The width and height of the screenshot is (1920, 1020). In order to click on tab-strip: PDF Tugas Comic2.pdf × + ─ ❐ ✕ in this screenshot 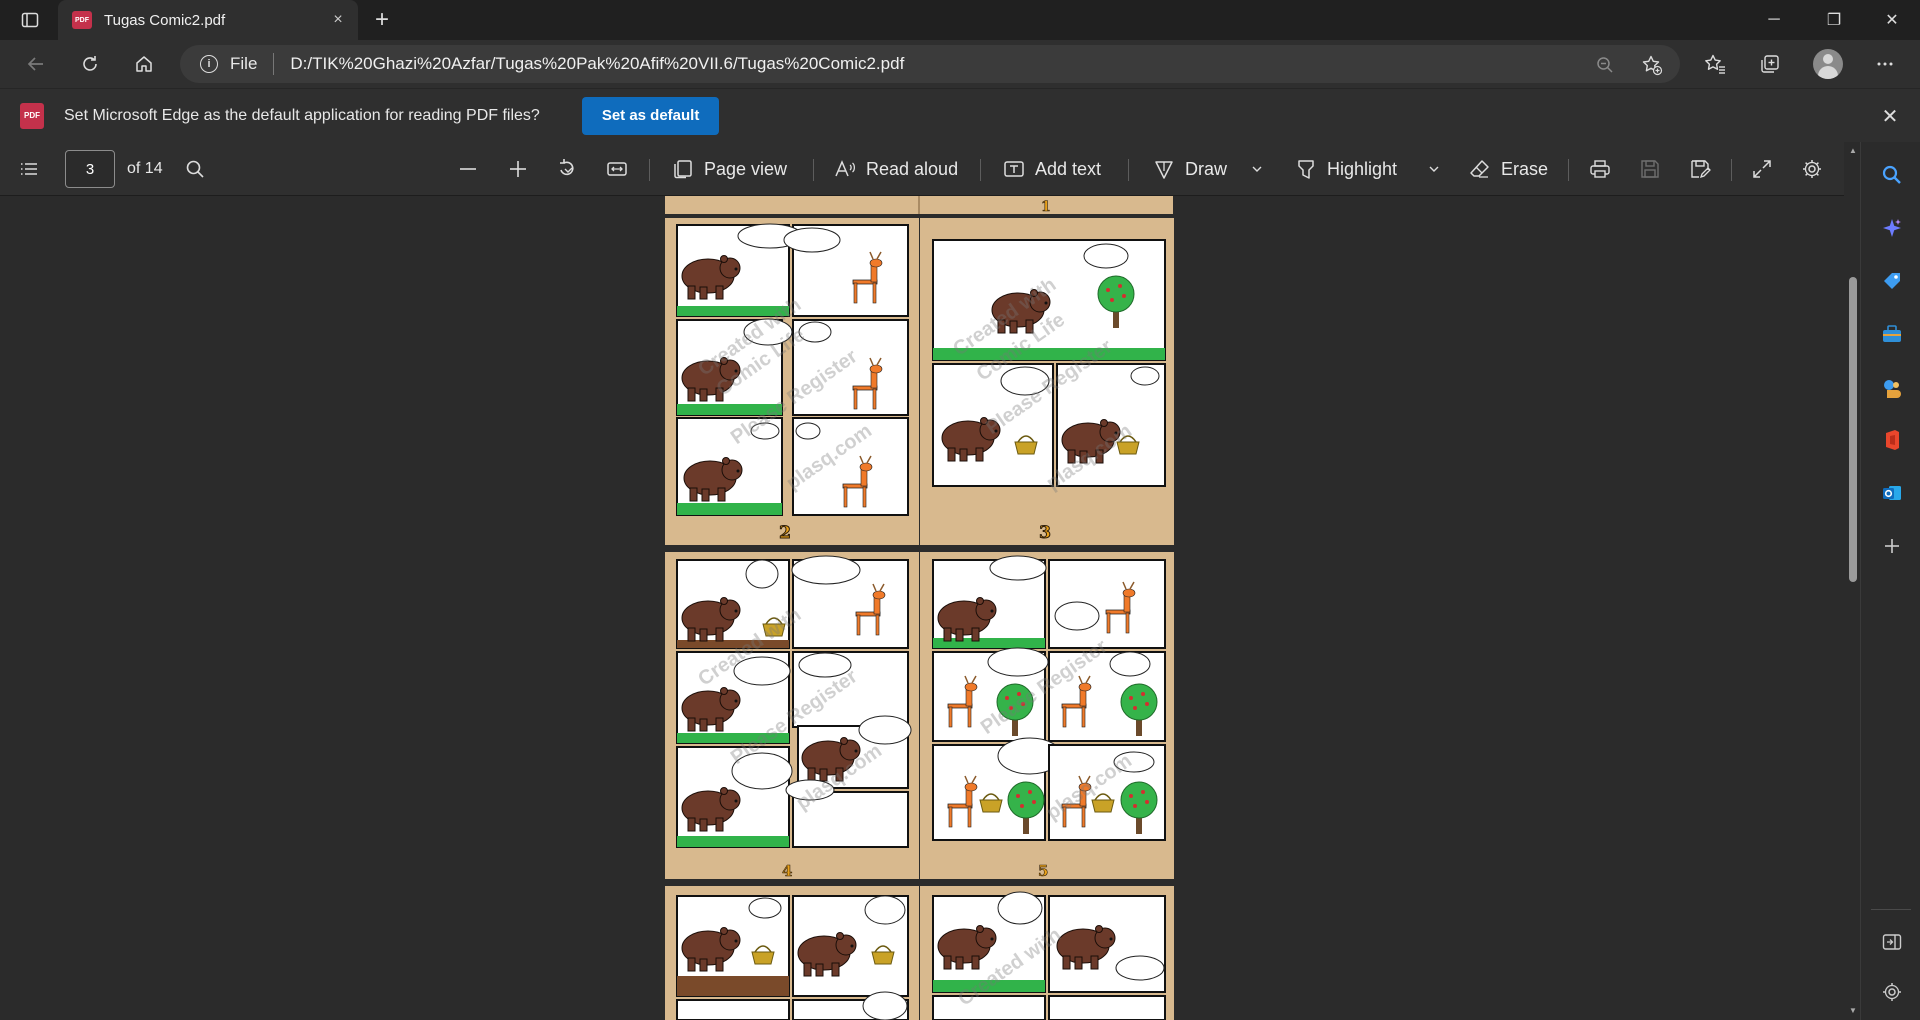, I will do `click(960, 20)`.